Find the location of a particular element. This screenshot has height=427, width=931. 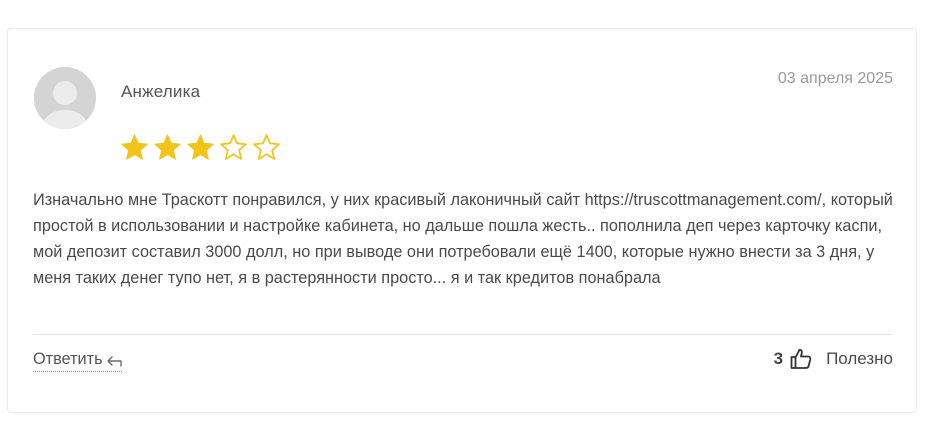

reply-button: Ответить is located at coordinates (77, 361).